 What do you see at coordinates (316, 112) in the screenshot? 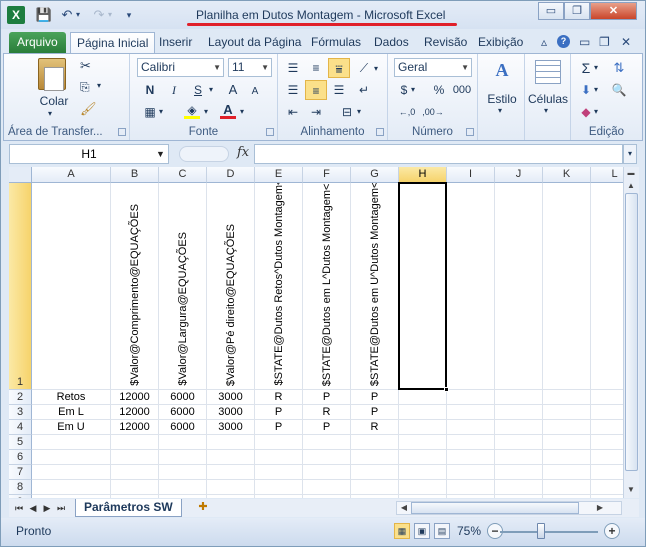
I see `increase-indent-icon: ⇥` at bounding box center [316, 112].